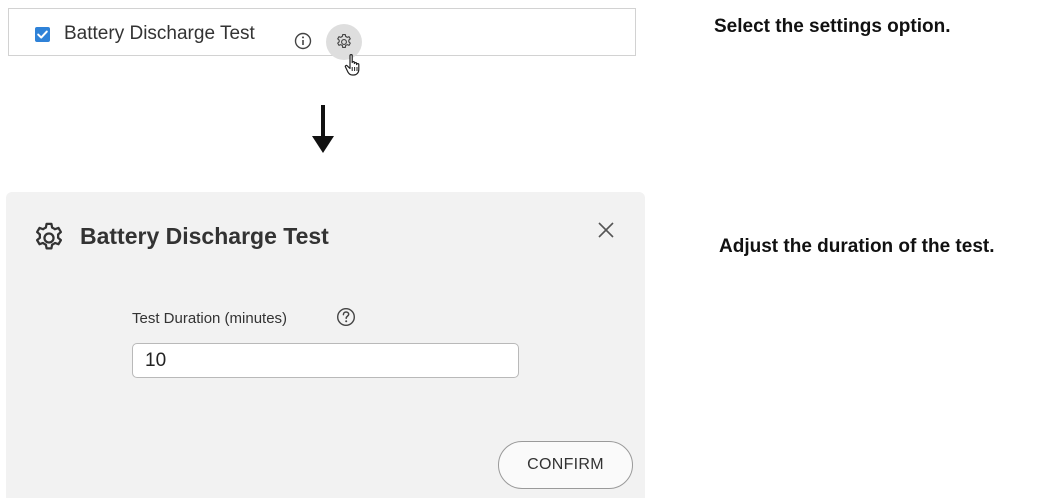  What do you see at coordinates (303, 41) in the screenshot?
I see `info-icon` at bounding box center [303, 41].